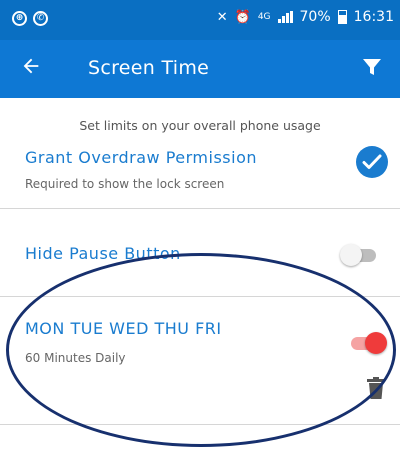 The height and width of the screenshot is (450, 400). What do you see at coordinates (31, 66) in the screenshot?
I see `arrow-left-icon` at bounding box center [31, 66].